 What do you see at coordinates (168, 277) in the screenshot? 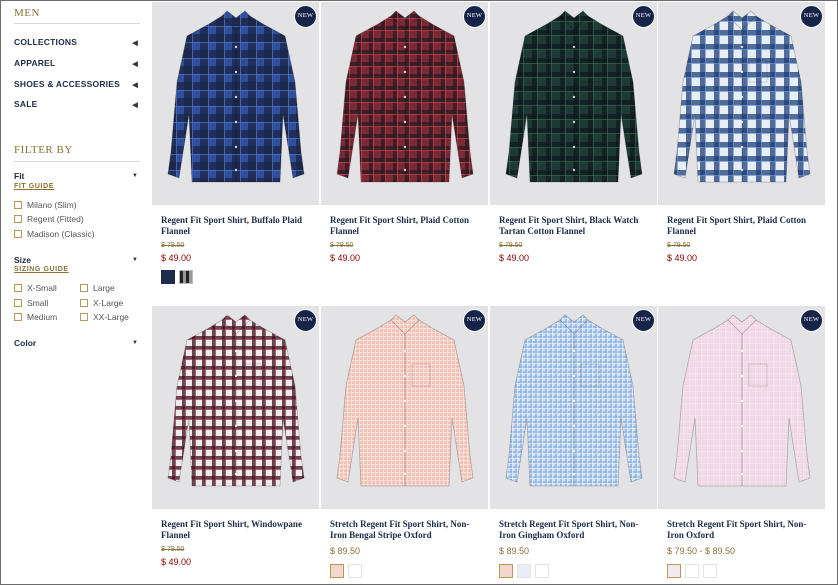
I see `swatch-navy` at bounding box center [168, 277].